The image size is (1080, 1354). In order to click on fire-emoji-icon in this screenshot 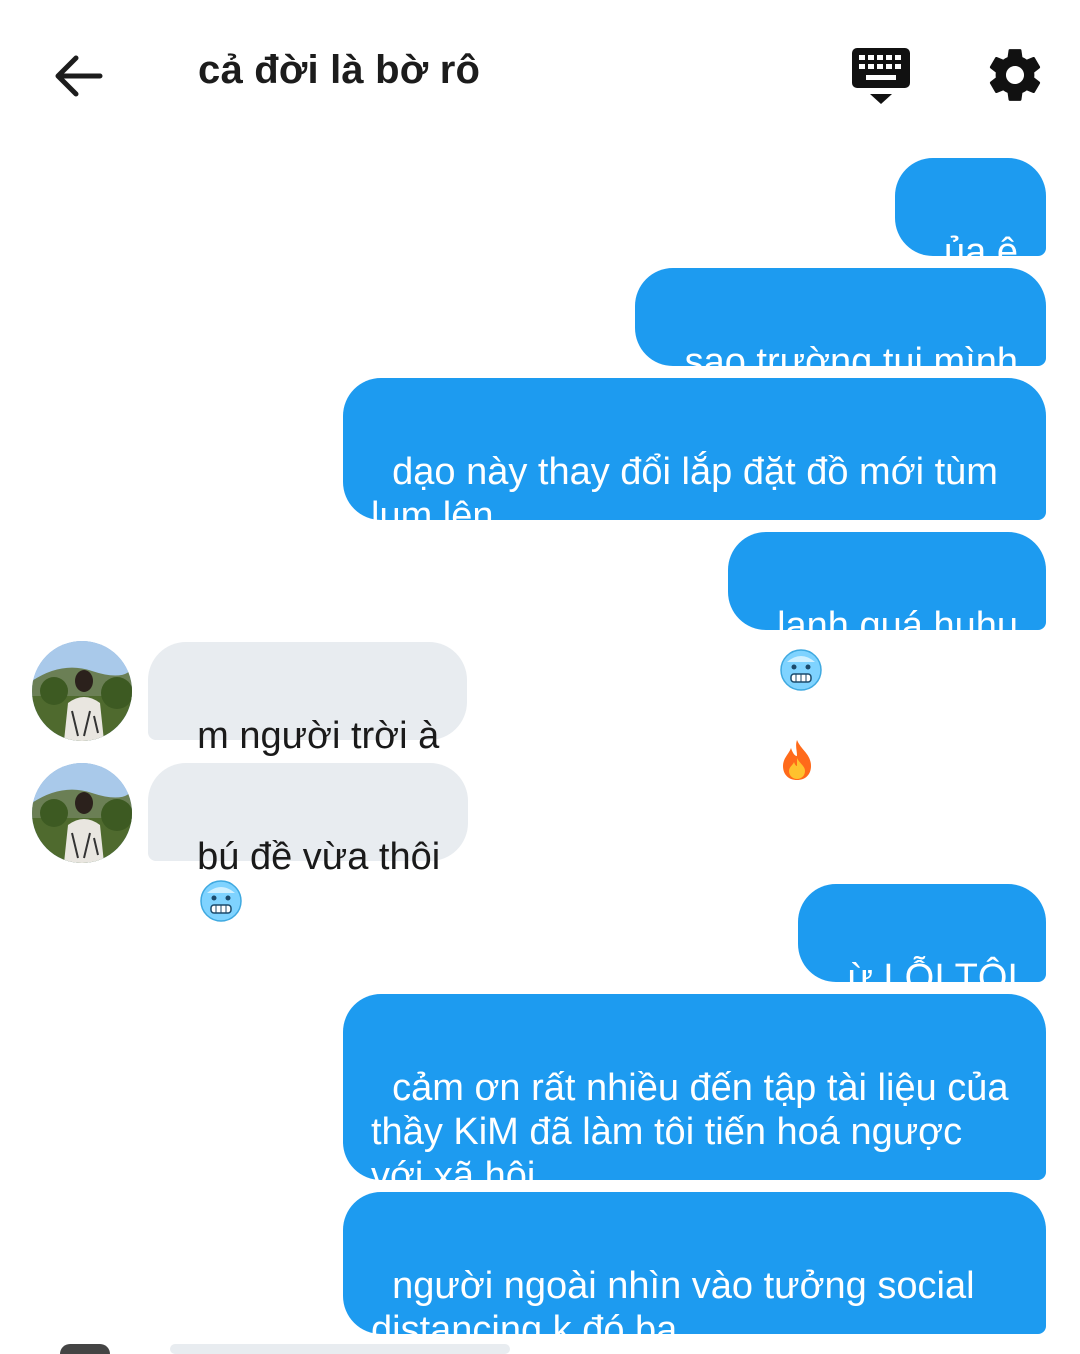, I will do `click(797, 760)`.